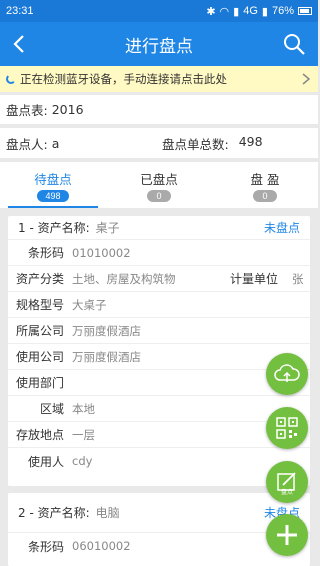 This screenshot has height=566, width=320. I want to click on bluetooth-icon: ✱, so click(211, 11).